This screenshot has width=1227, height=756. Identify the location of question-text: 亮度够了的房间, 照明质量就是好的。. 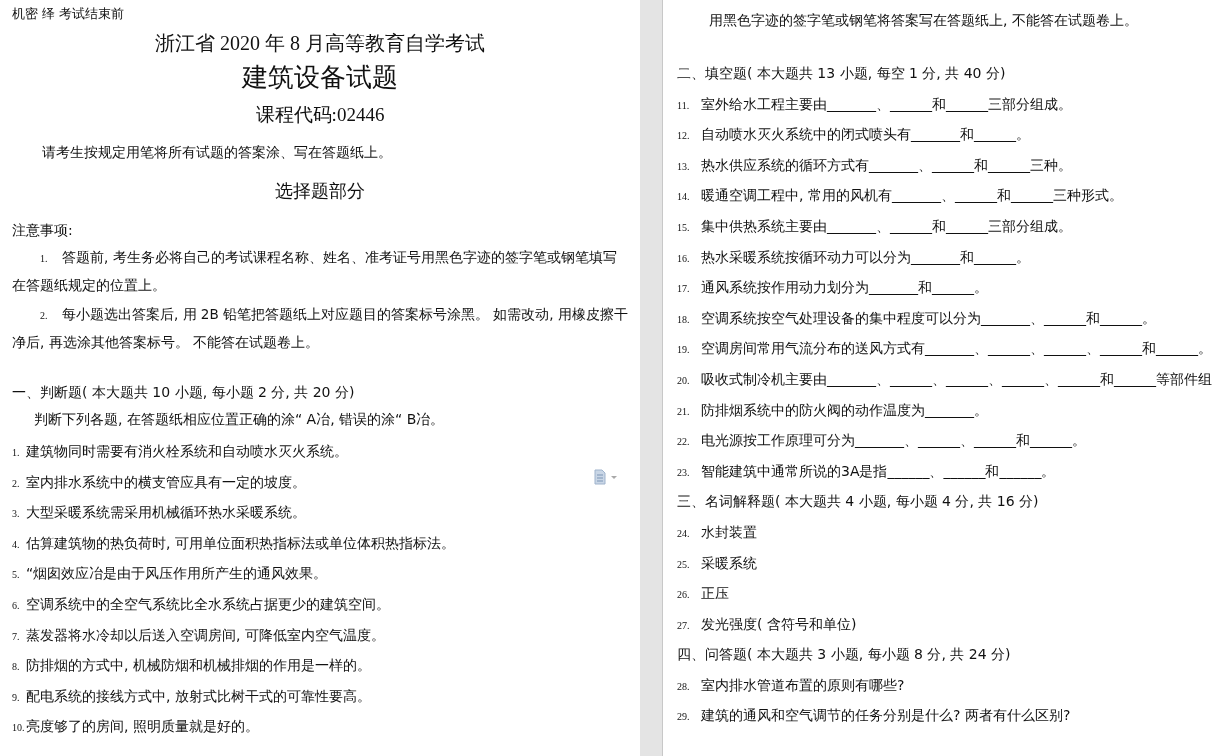
(142, 727).